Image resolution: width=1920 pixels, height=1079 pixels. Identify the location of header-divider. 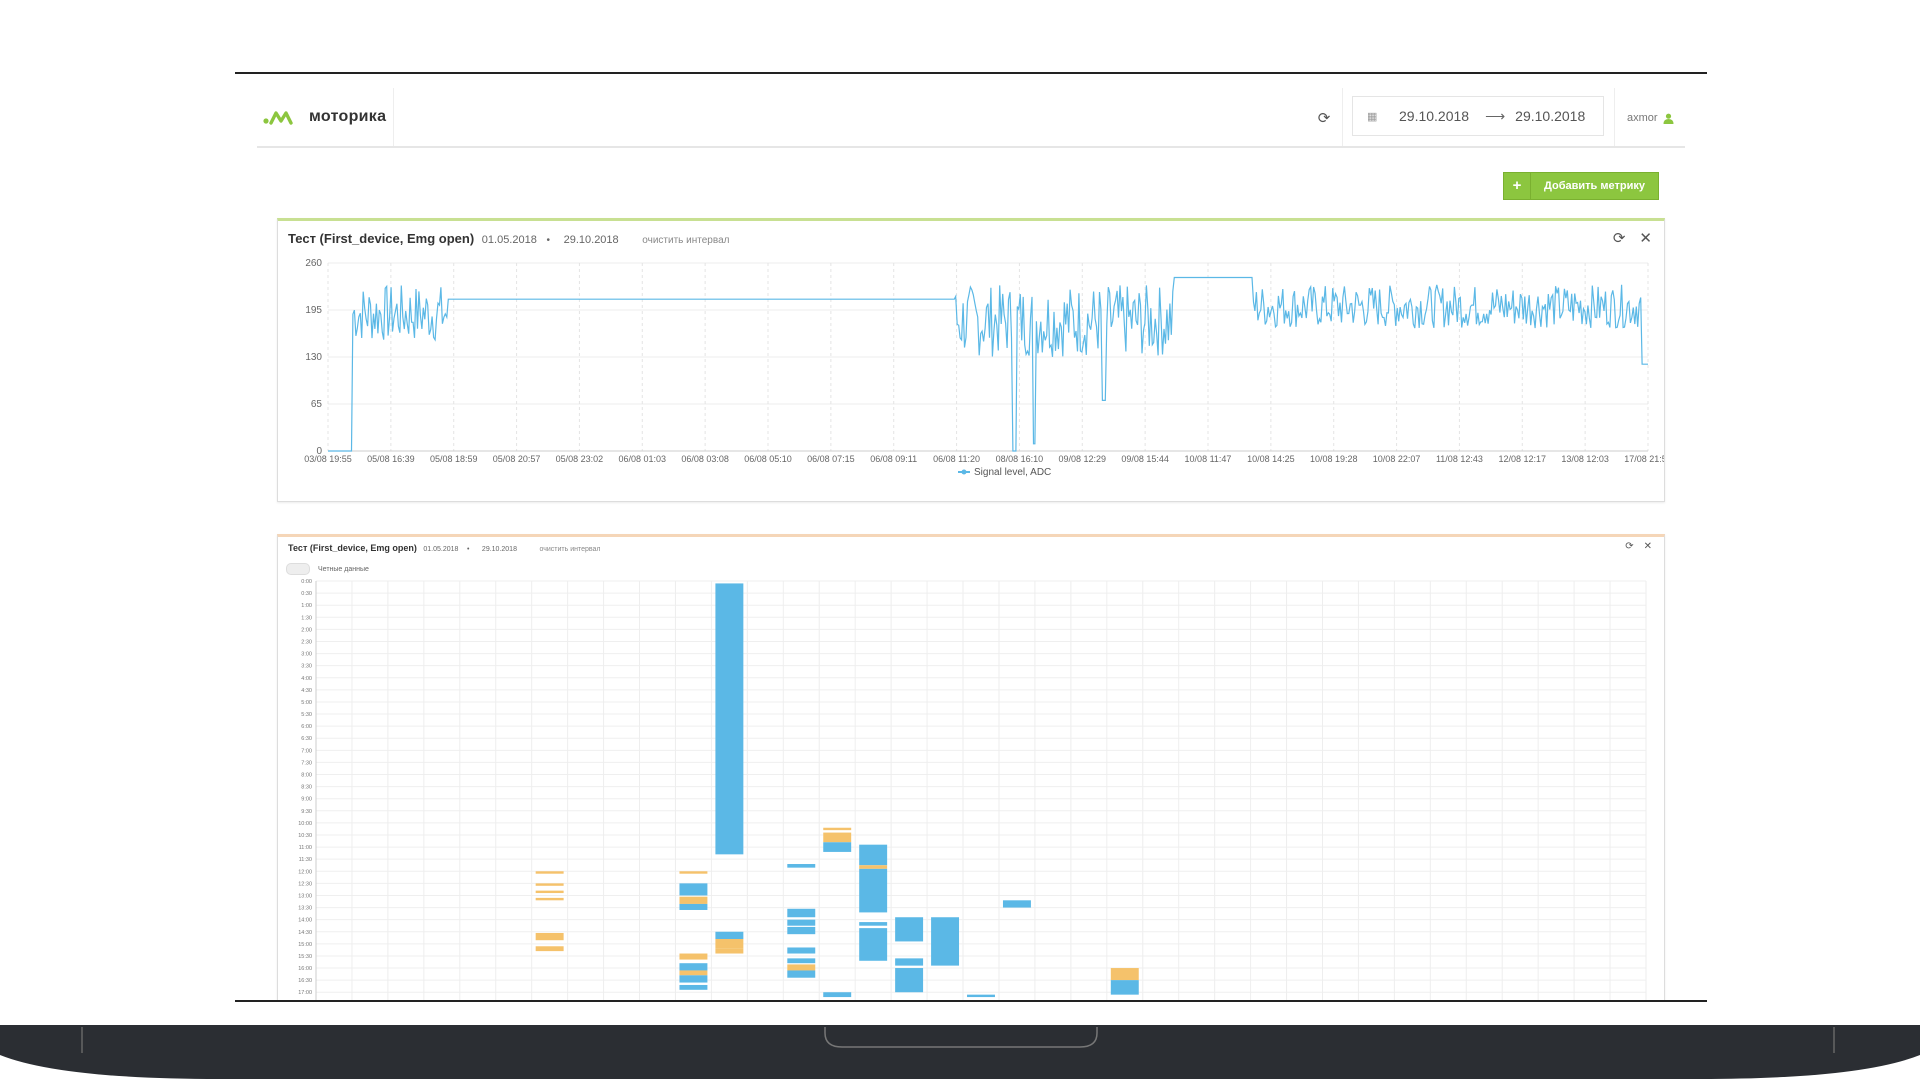
(1614, 117).